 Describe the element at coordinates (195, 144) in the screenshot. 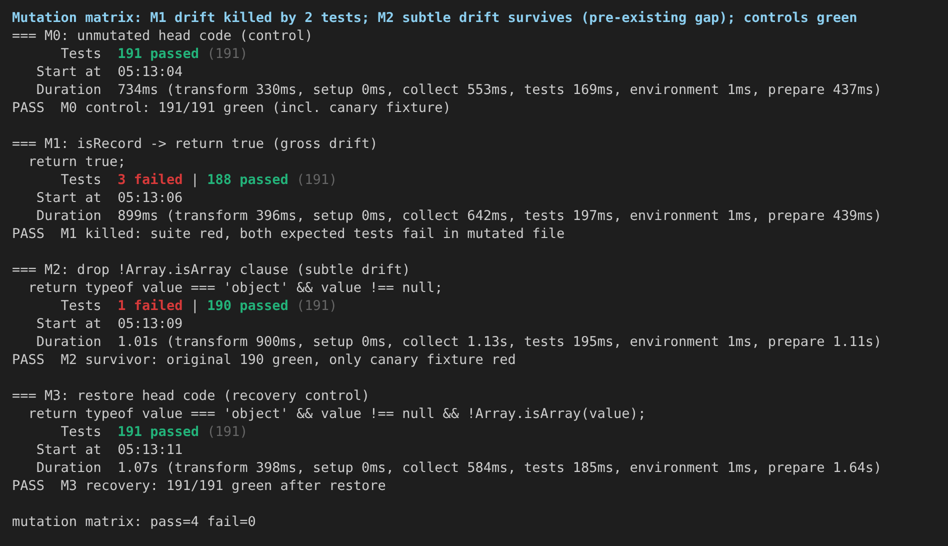

I see `terminal-line: === M1: isRecord -> return true (gross drift)` at that location.